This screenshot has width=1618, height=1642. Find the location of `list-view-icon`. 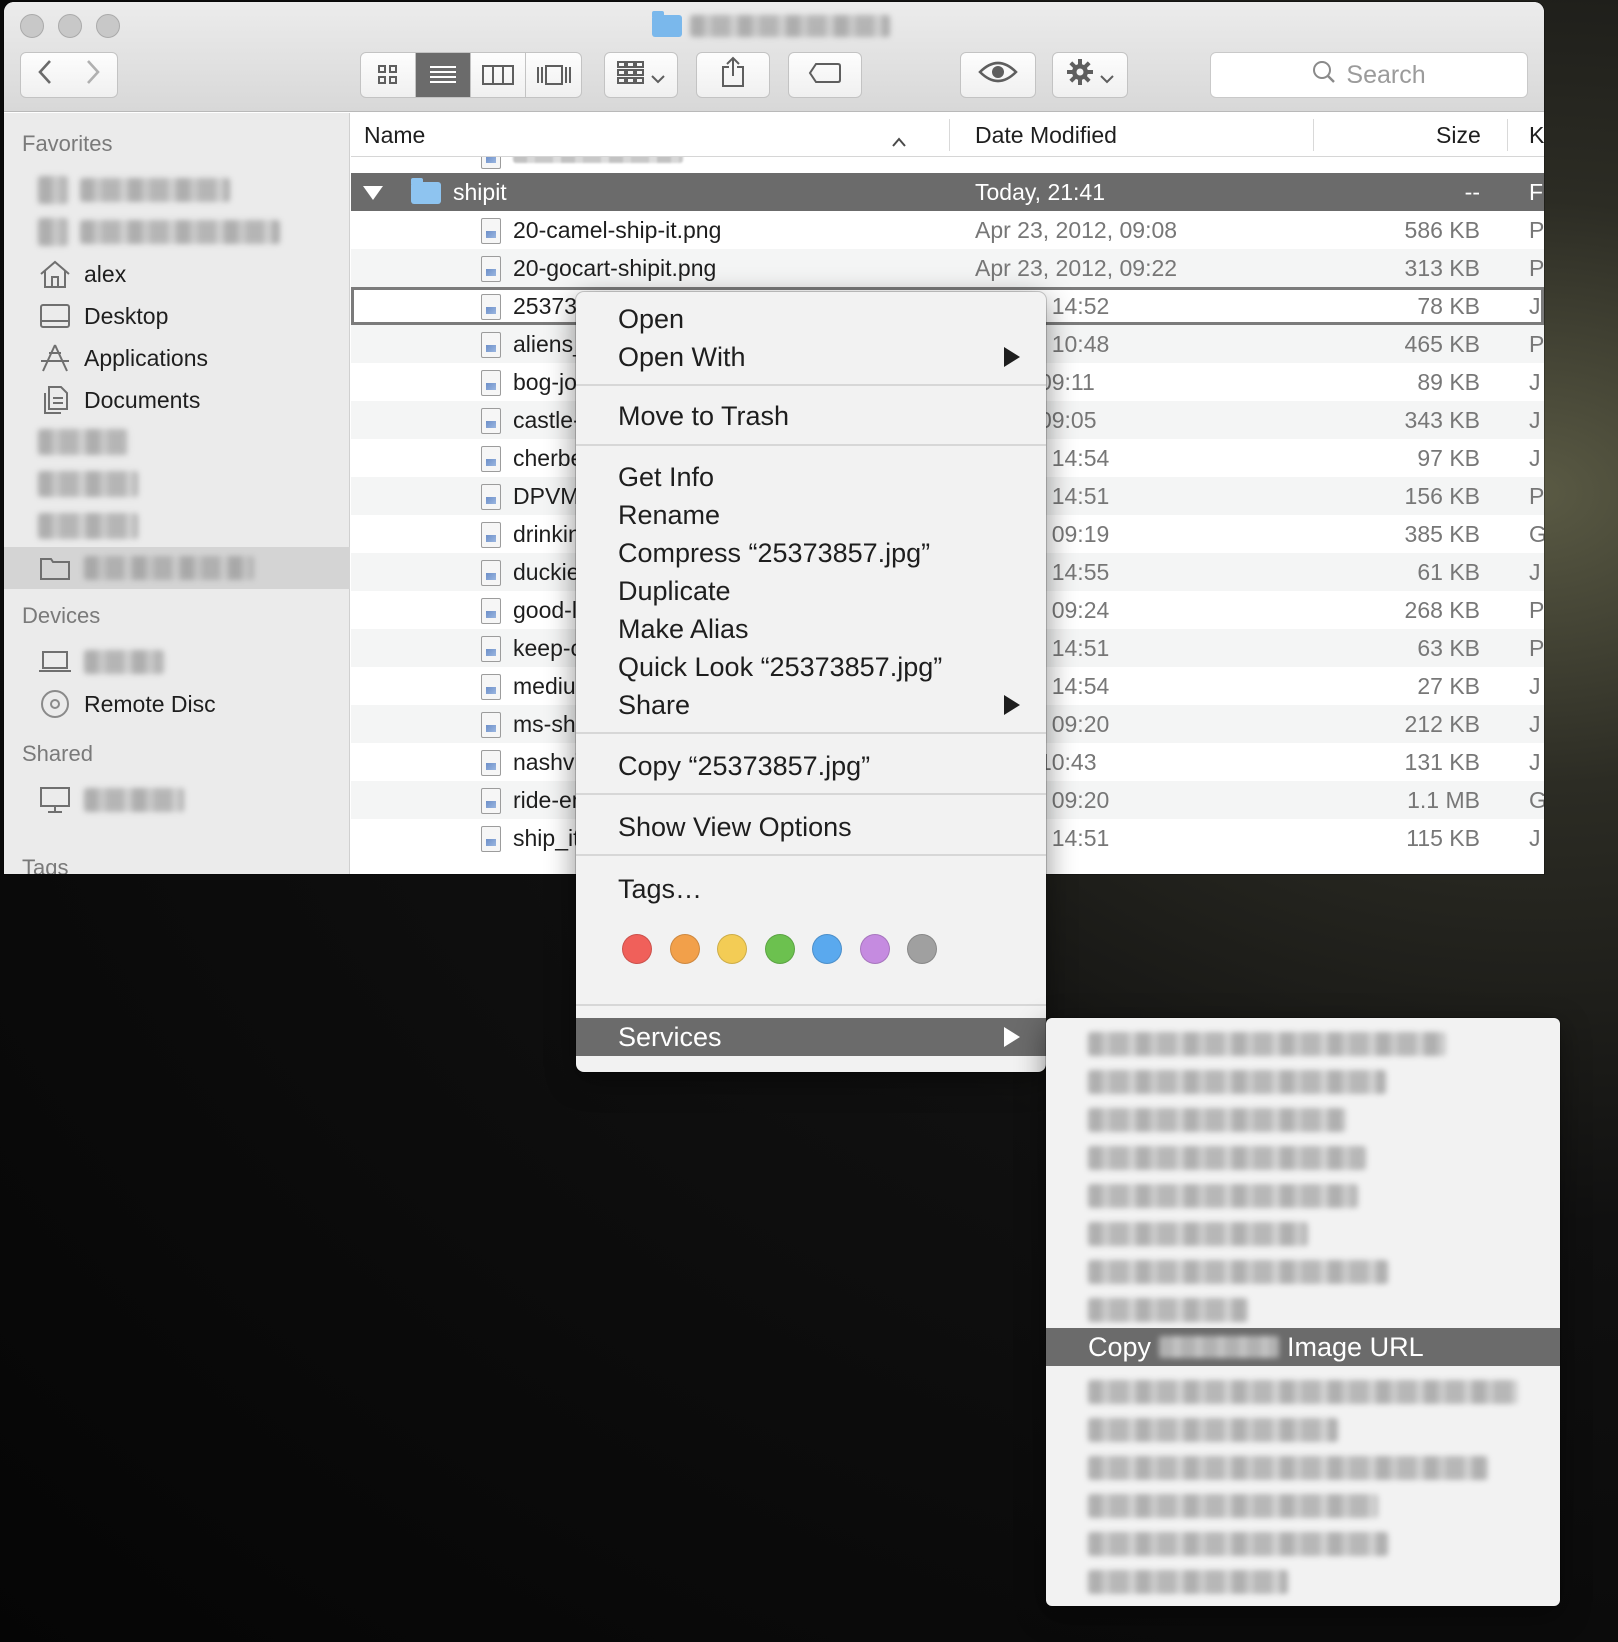

list-view-icon is located at coordinates (443, 75).